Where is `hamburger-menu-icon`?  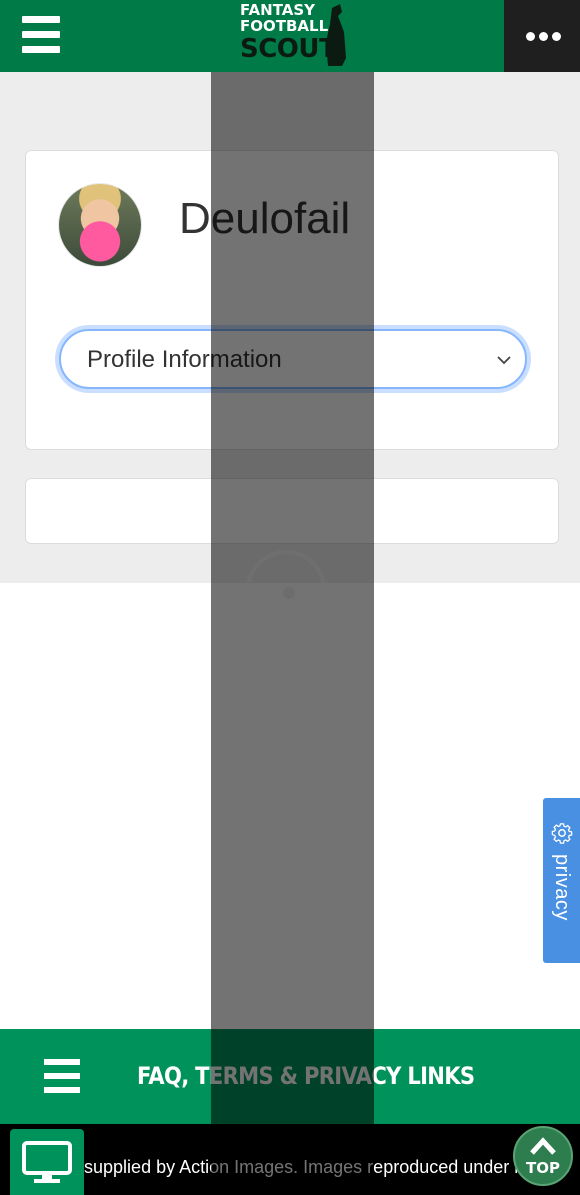 hamburger-menu-icon is located at coordinates (41, 34).